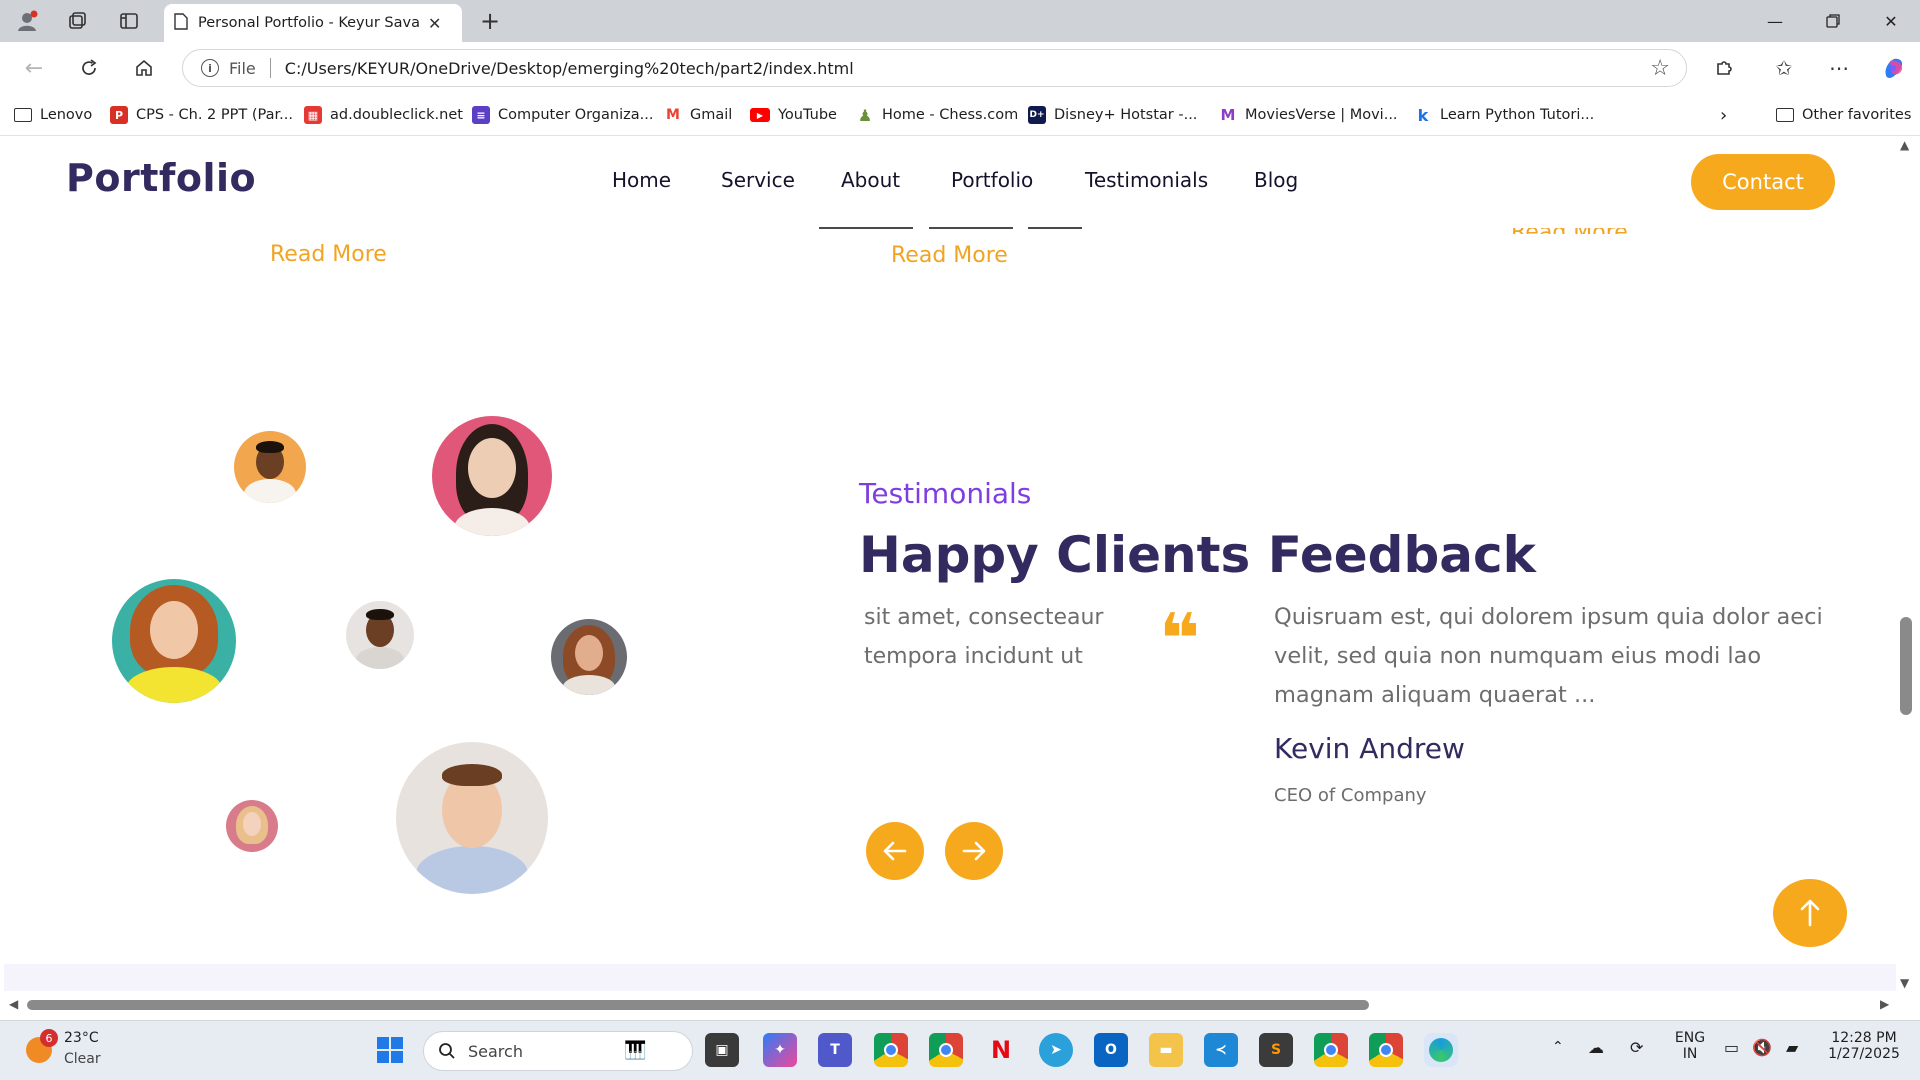 Image resolution: width=1920 pixels, height=1080 pixels. What do you see at coordinates (866, 228) in the screenshot?
I see `divider-line` at bounding box center [866, 228].